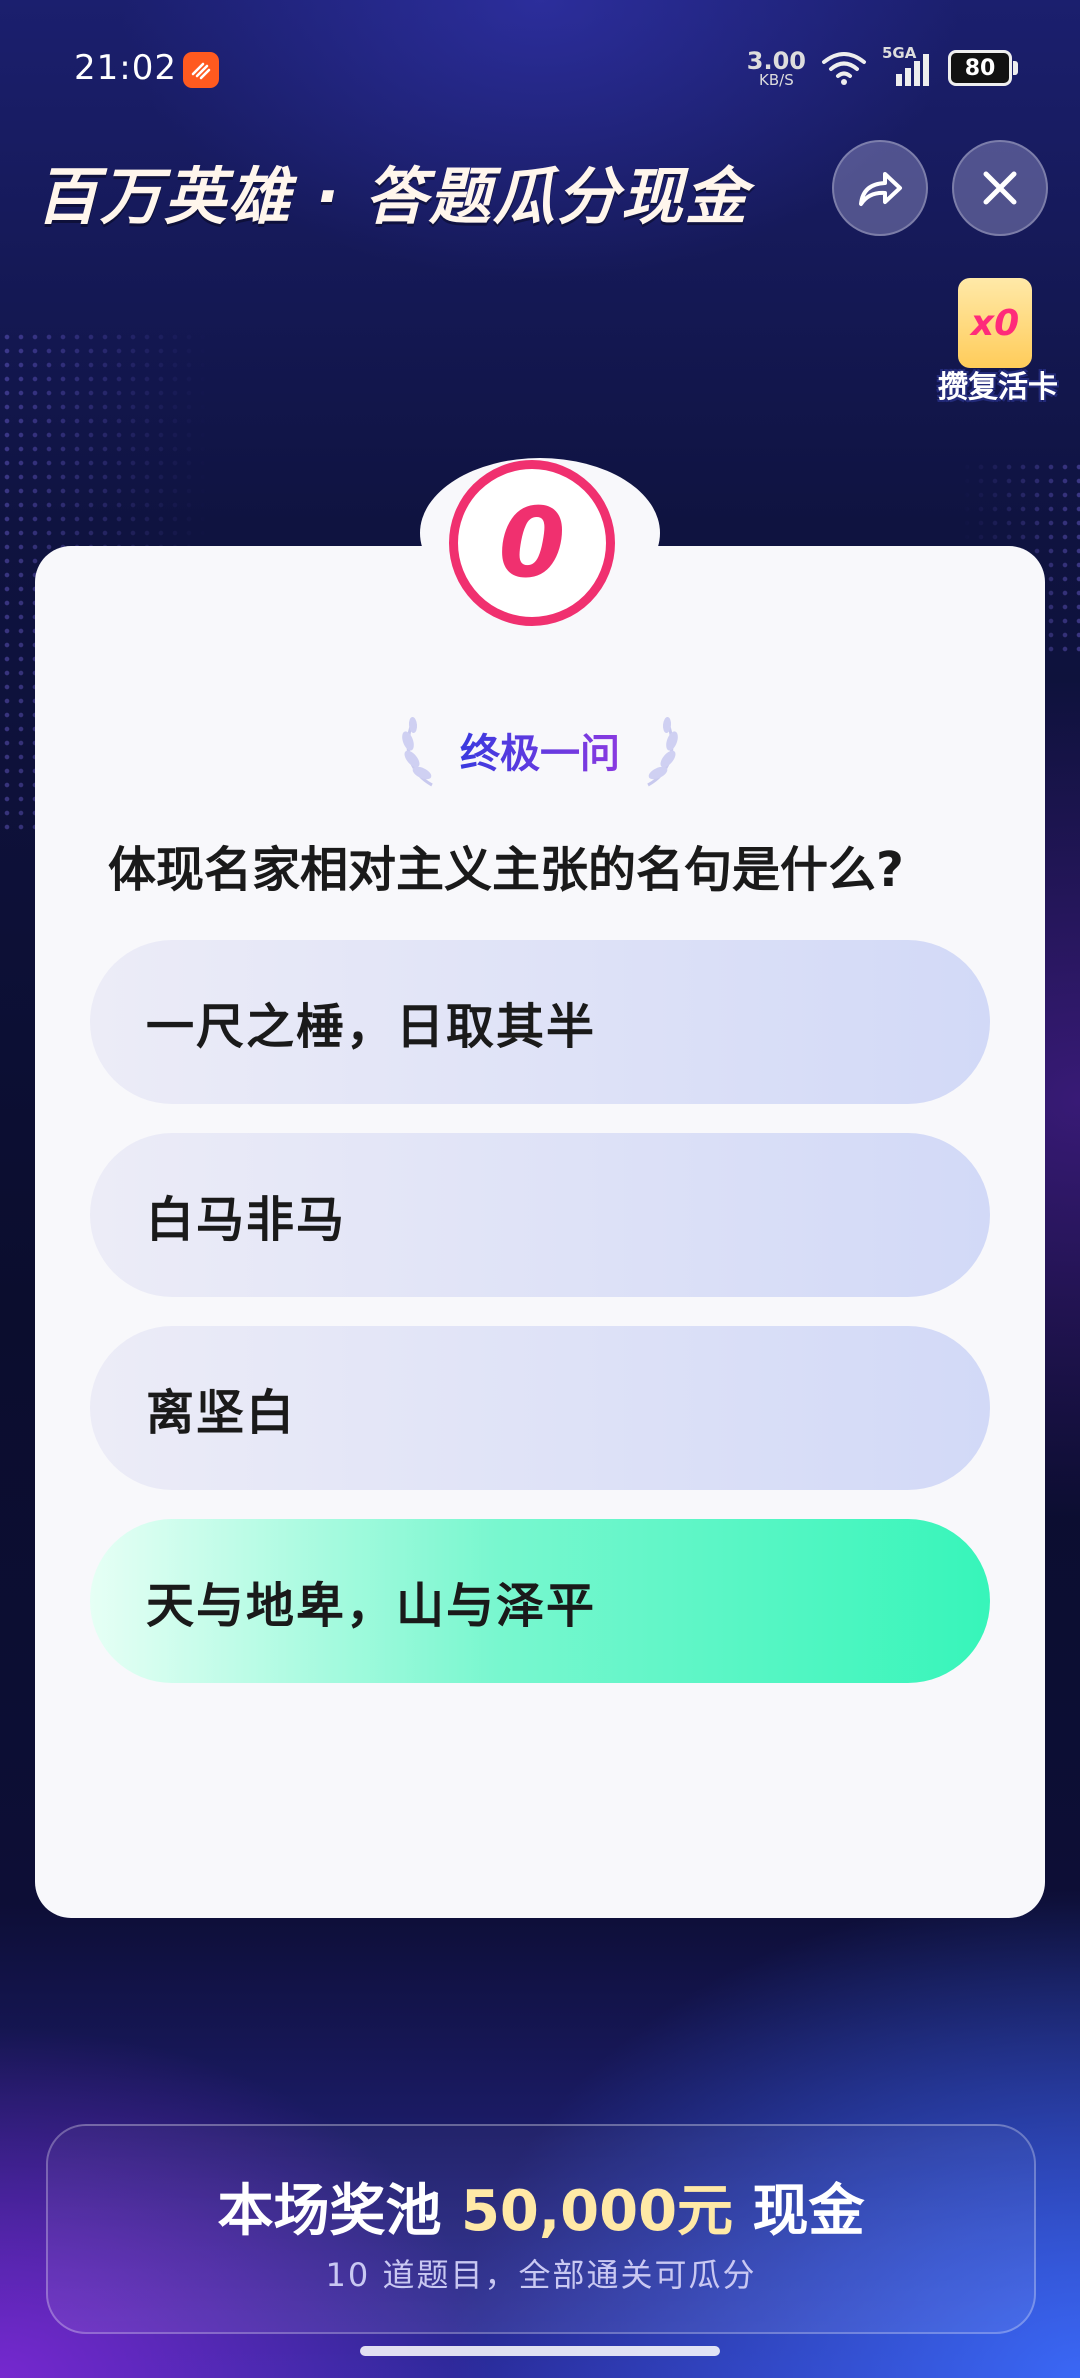 Image resolution: width=1080 pixels, height=2378 pixels. Describe the element at coordinates (662, 752) in the screenshot. I see `laurel-right-icon` at that location.